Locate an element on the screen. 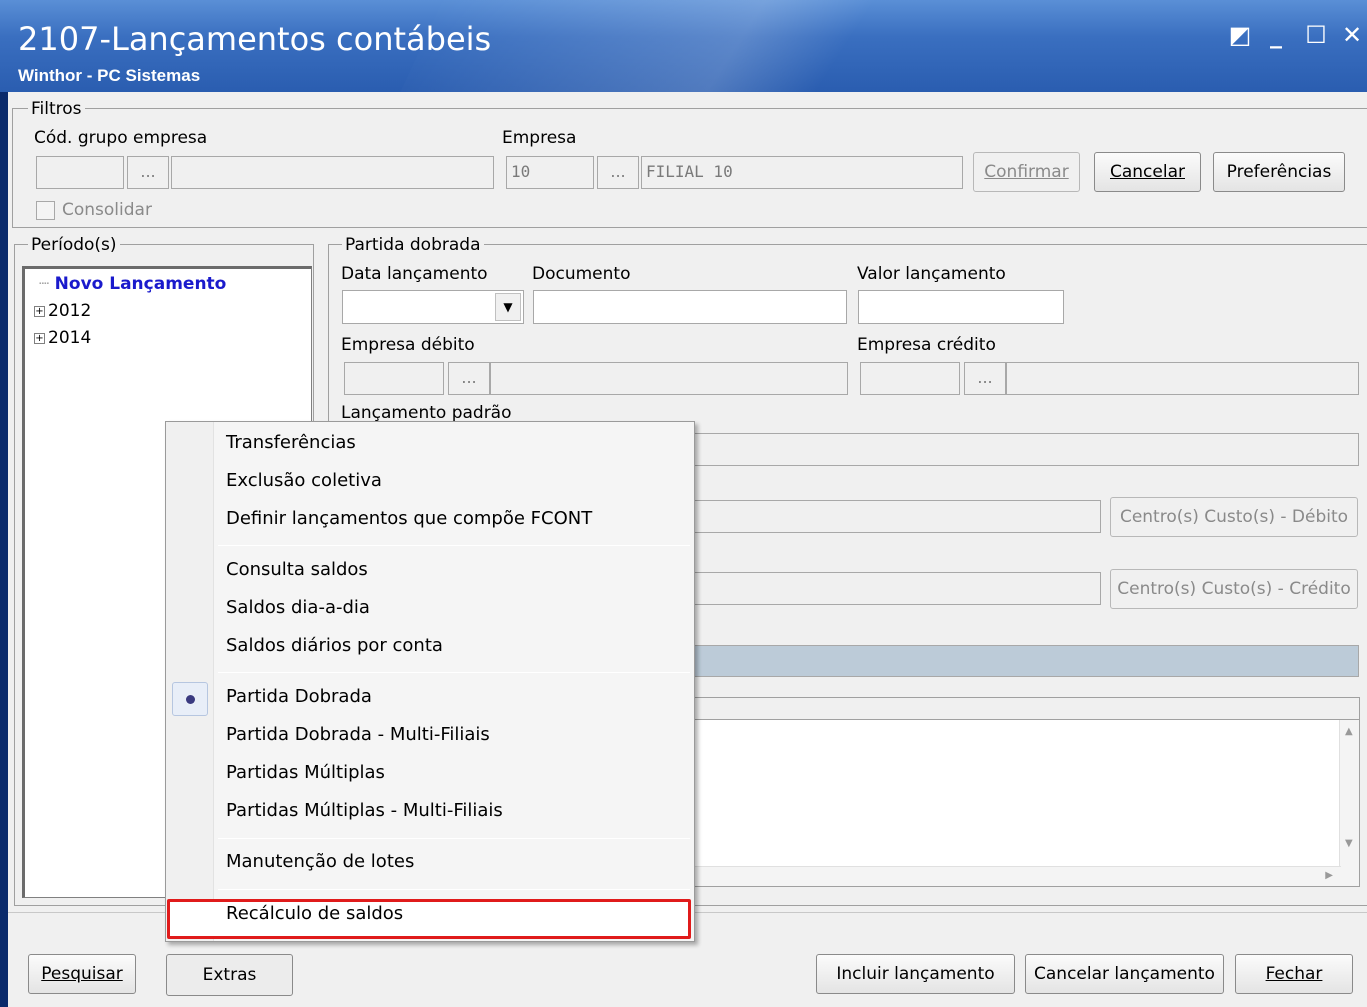  filtros-label: Filtros is located at coordinates (56, 109).